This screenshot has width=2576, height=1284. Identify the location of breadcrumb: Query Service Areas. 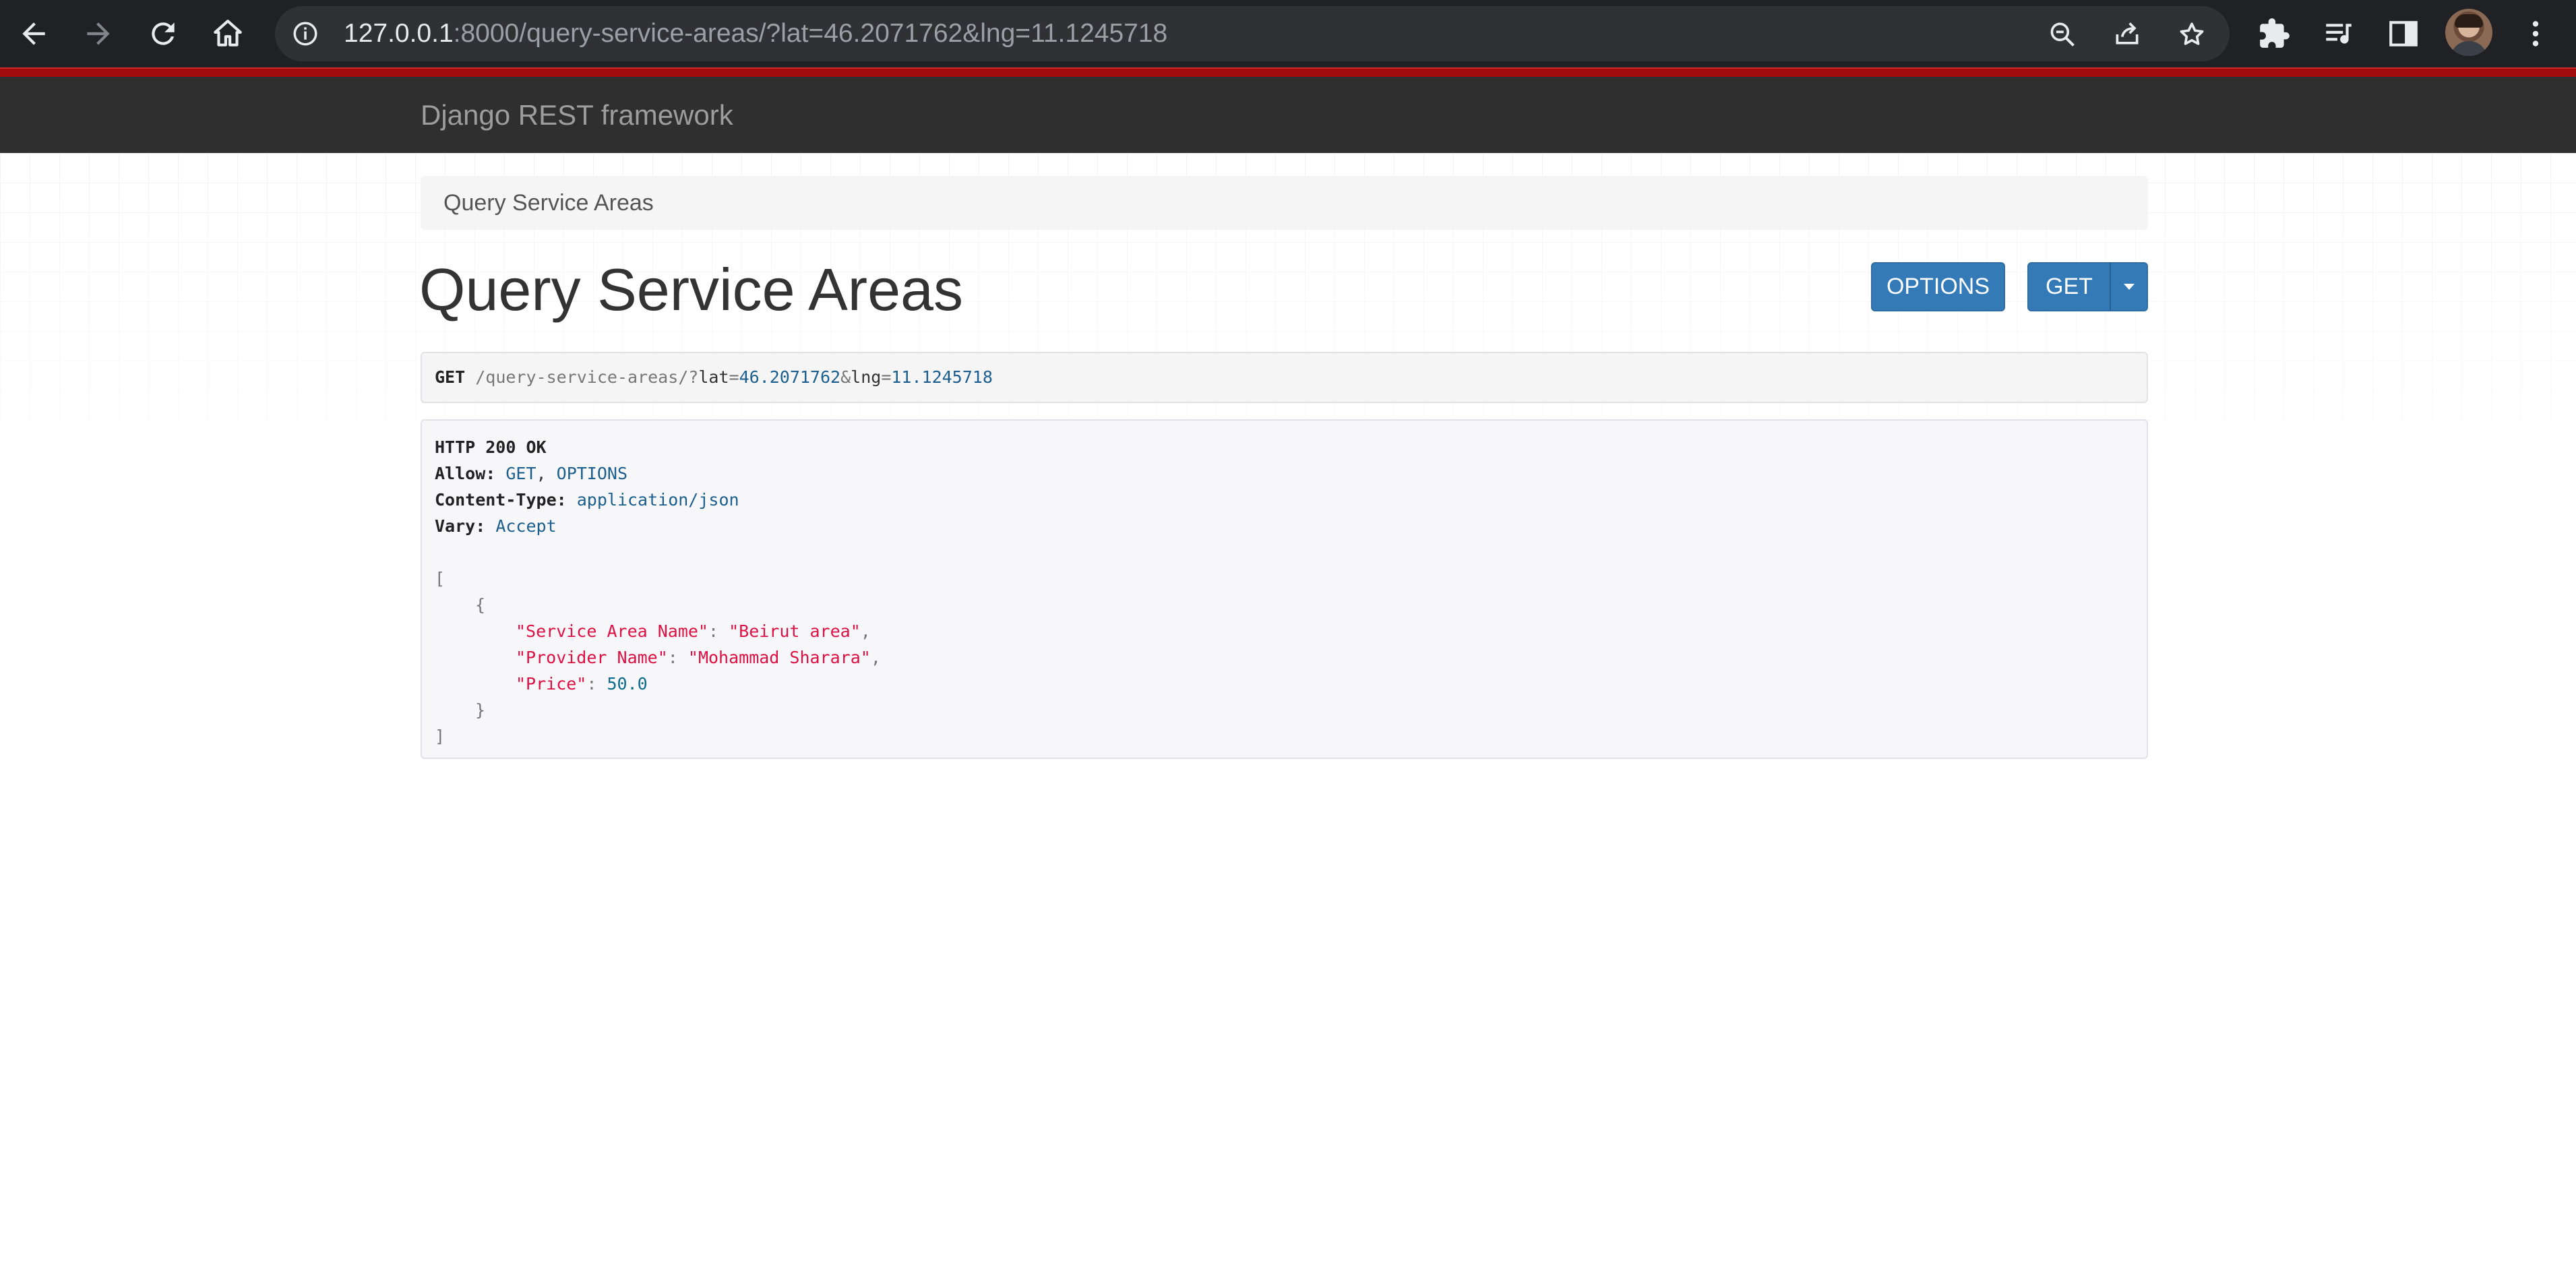
(1284, 203).